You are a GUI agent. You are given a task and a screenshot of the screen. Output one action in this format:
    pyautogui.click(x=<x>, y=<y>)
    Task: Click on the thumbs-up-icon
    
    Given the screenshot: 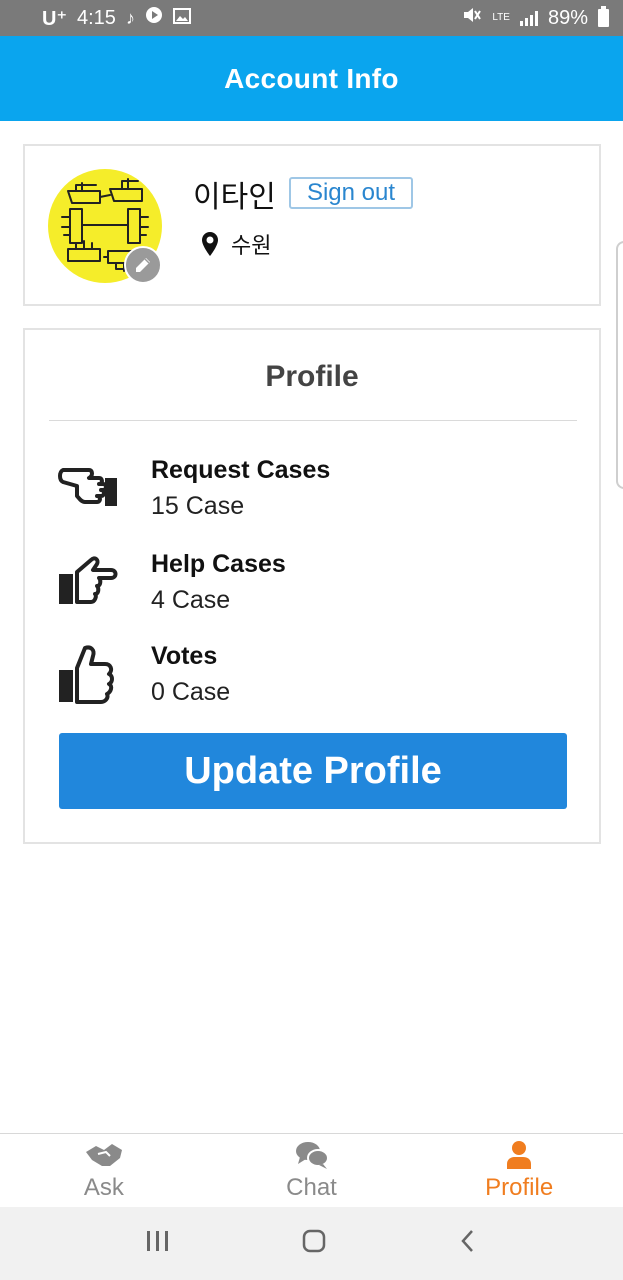 What is the action you would take?
    pyautogui.click(x=86, y=674)
    